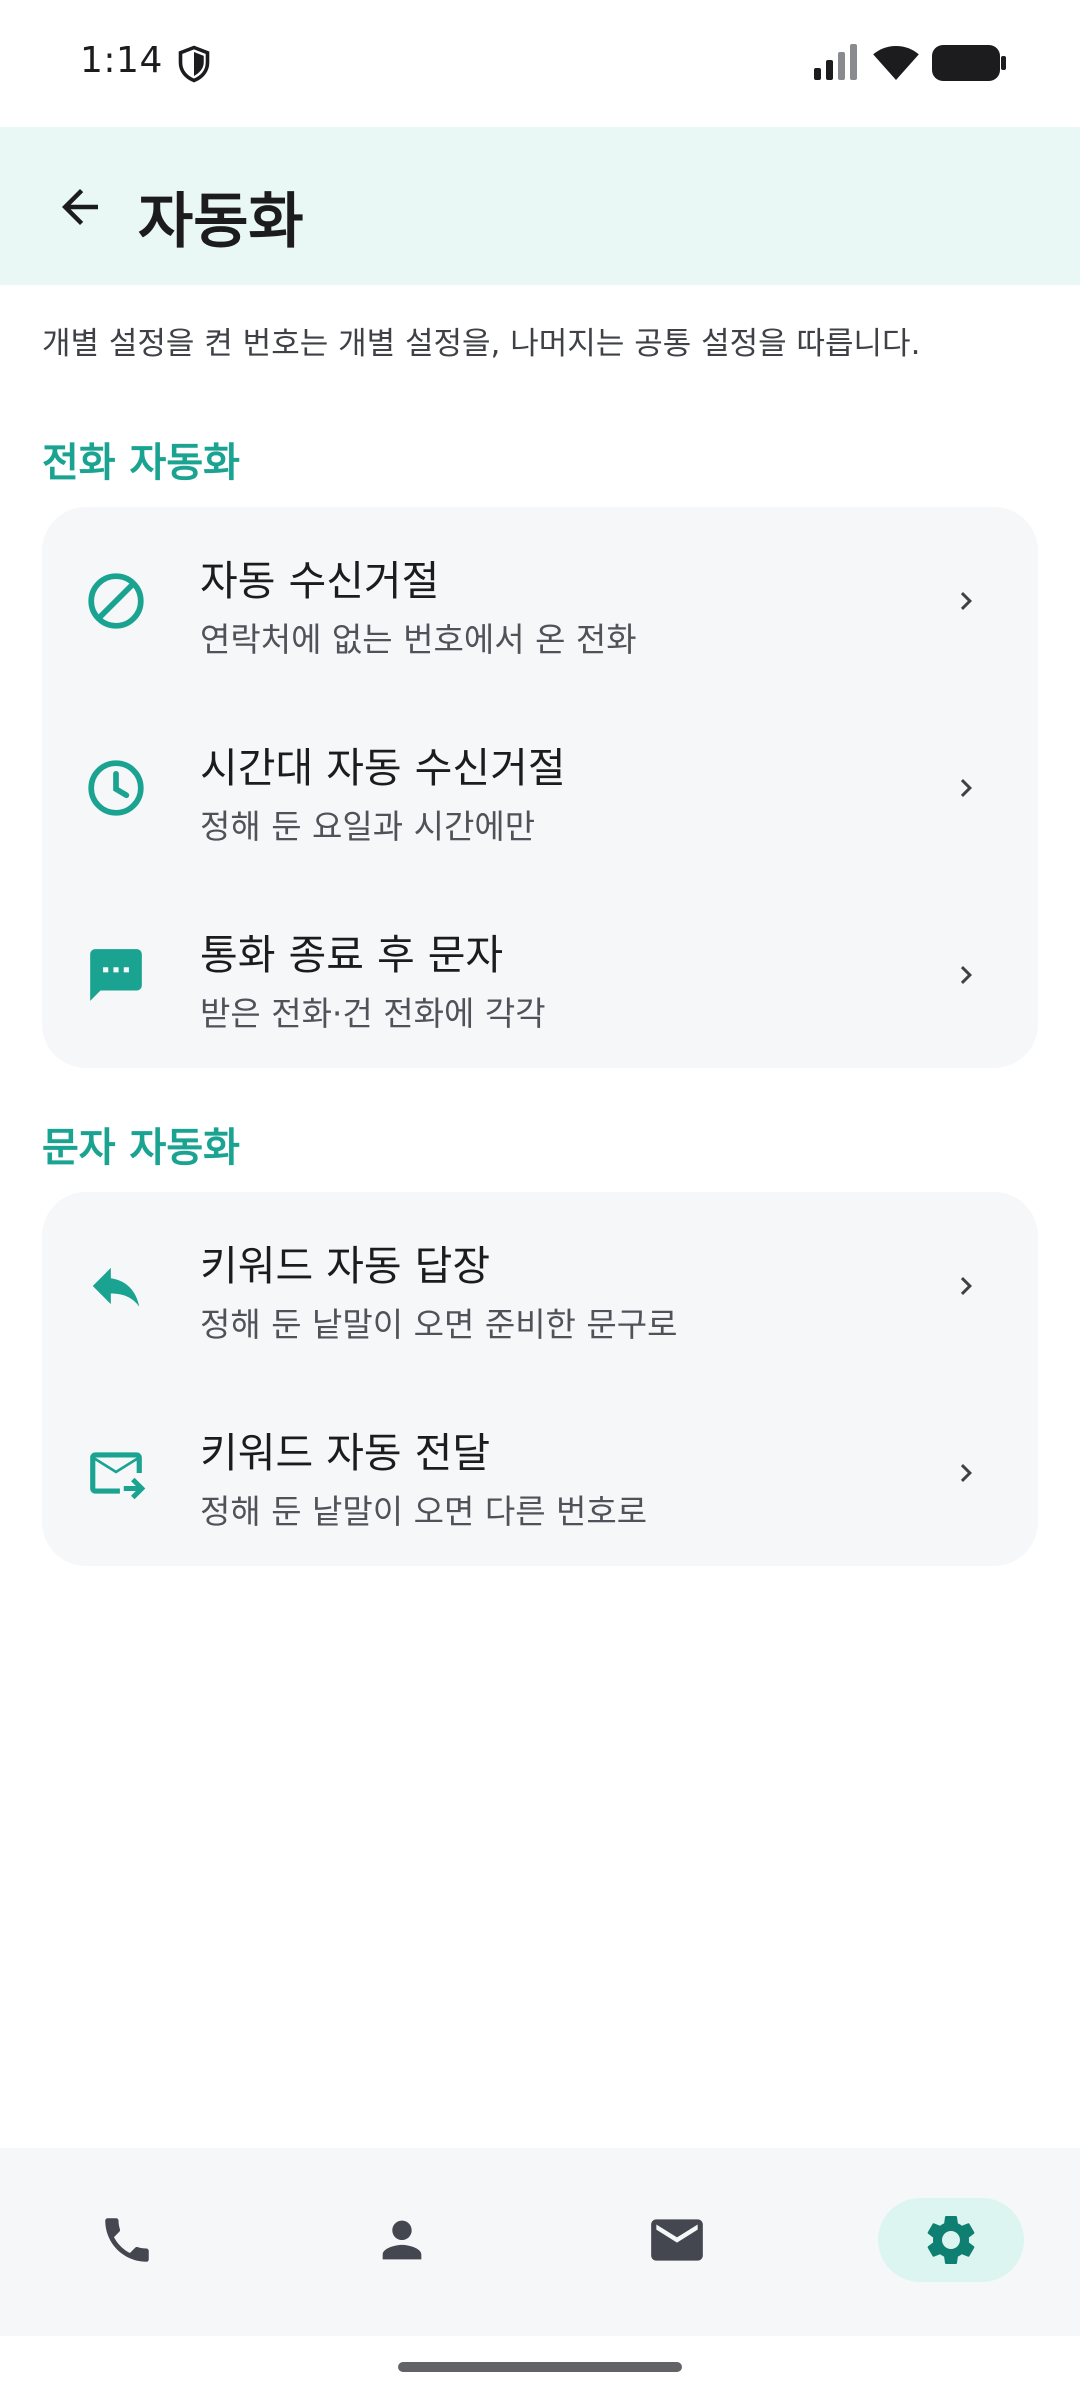  What do you see at coordinates (540, 1285) in the screenshot?
I see `keyword-auto-reply-item: 키워드 자동 답장 정해 둔 낱말이 오면 준비한 문구로` at bounding box center [540, 1285].